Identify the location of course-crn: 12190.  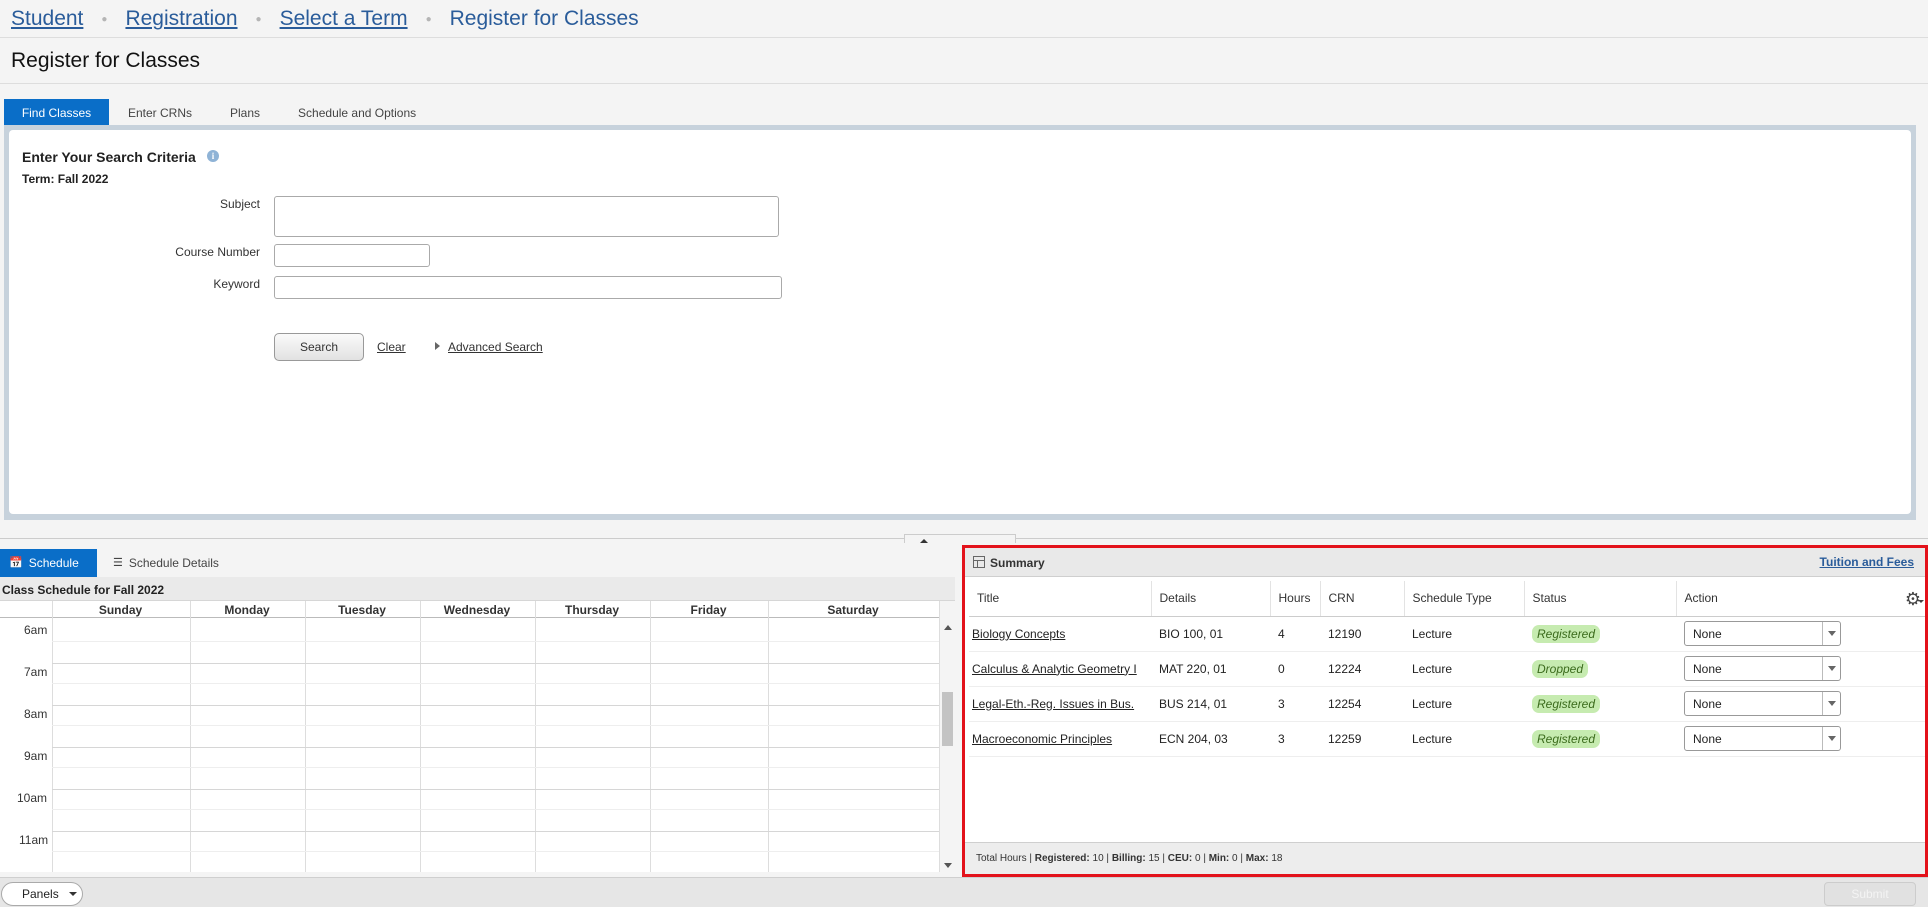
(1362, 634).